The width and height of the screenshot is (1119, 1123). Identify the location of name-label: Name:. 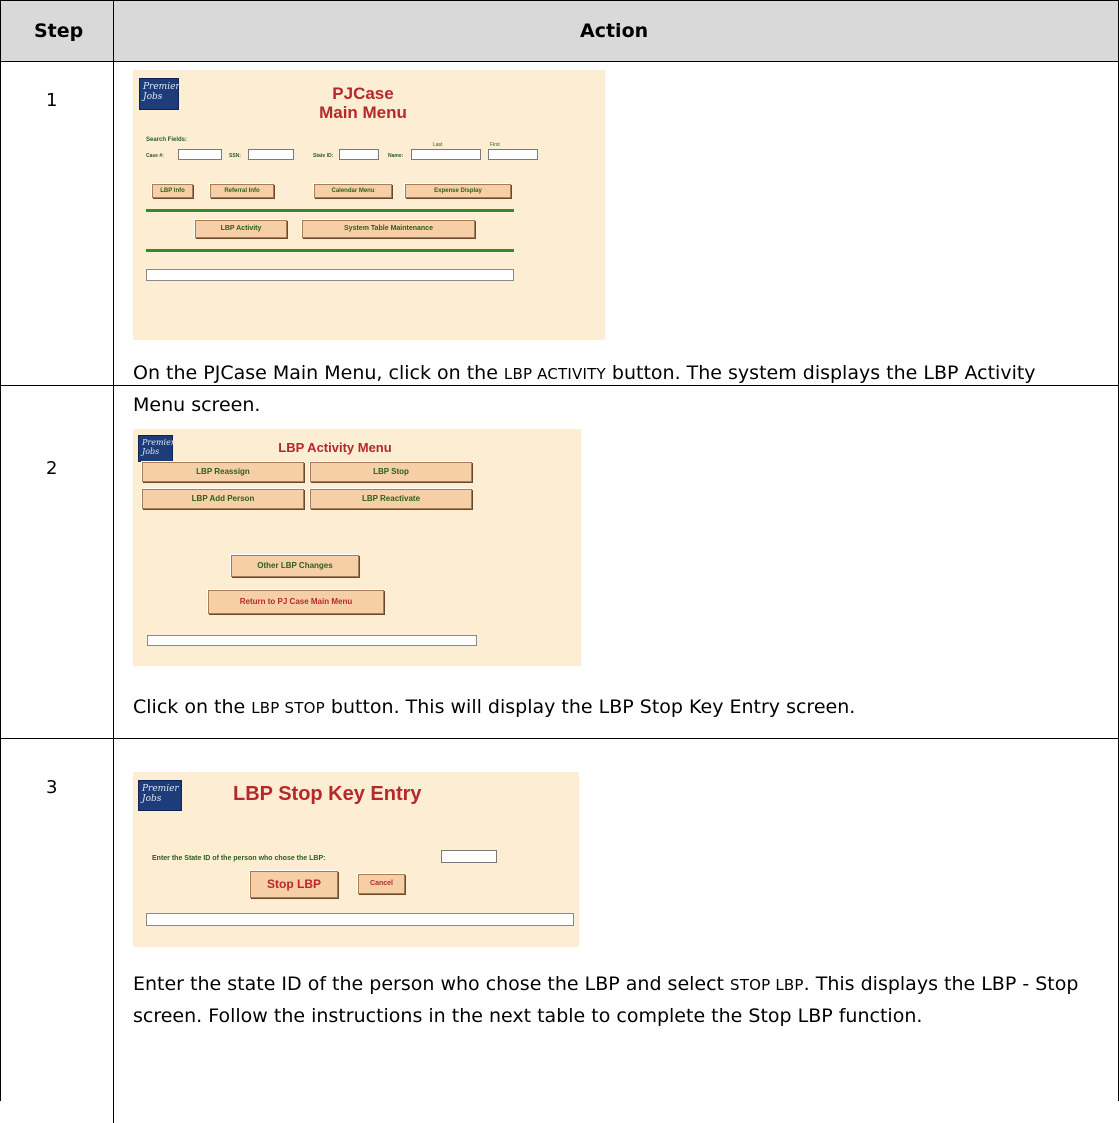
(396, 156).